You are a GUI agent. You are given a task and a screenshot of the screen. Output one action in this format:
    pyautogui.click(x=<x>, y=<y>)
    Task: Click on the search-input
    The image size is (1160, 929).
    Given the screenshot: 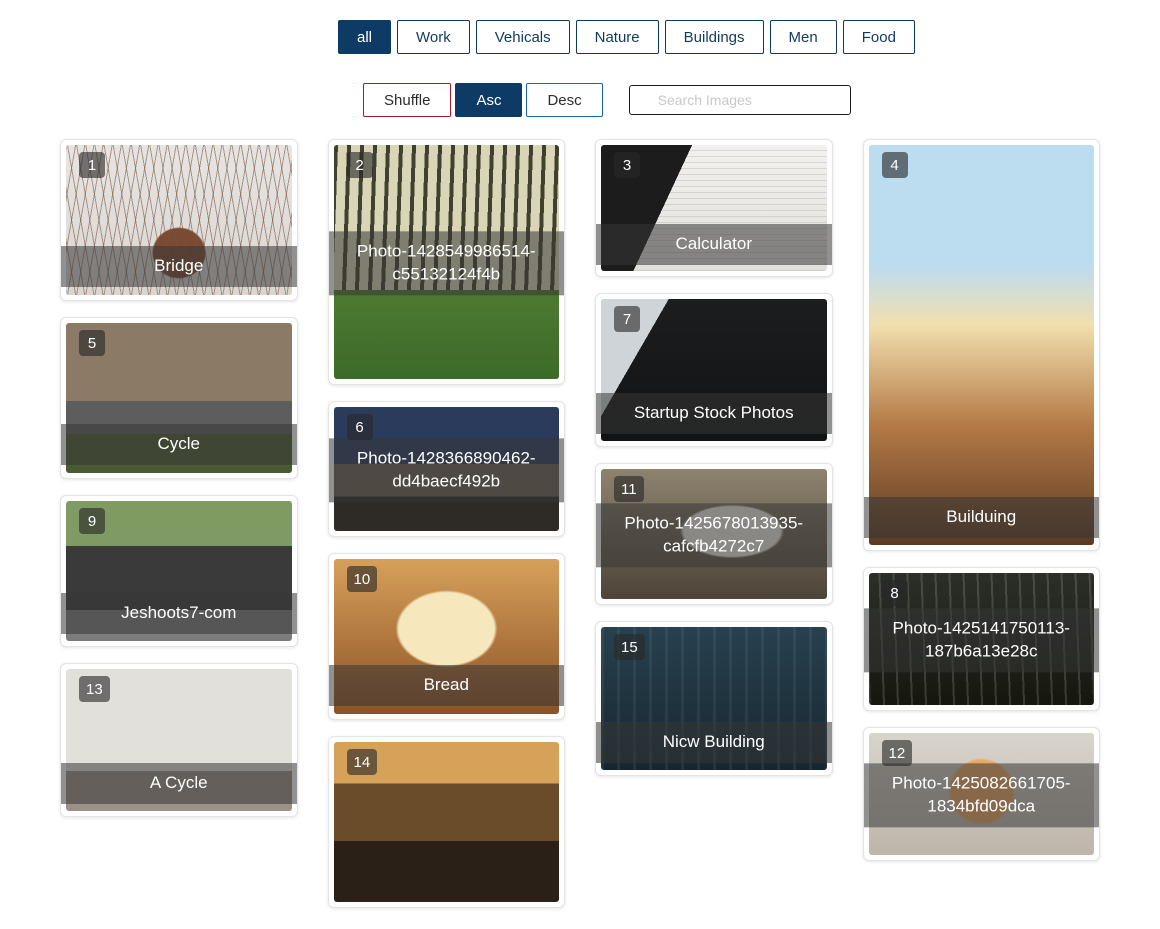 What is the action you would take?
    pyautogui.click(x=739, y=100)
    